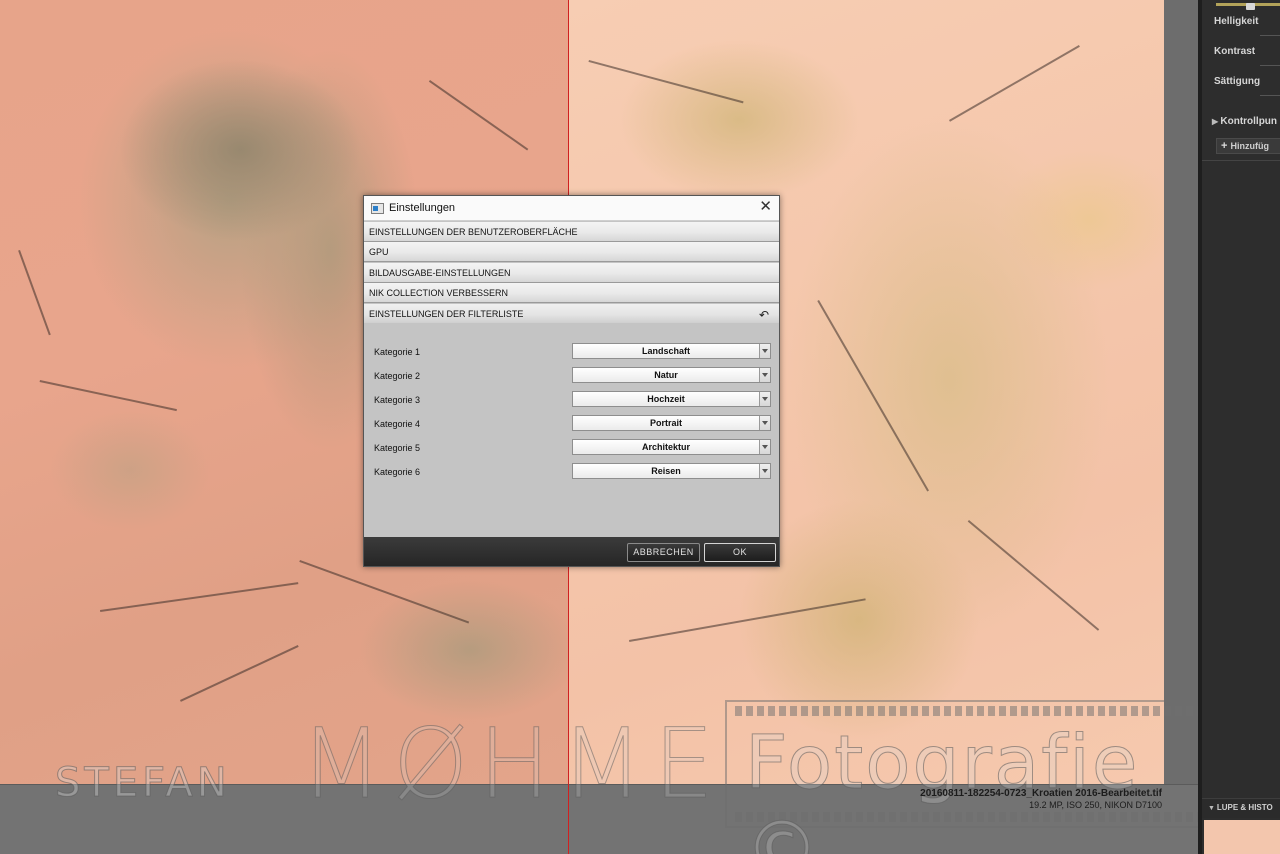 Image resolution: width=1280 pixels, height=854 pixels. Describe the element at coordinates (1247, 51) in the screenshot. I see `adjustment-contrast: Kontrast` at that location.